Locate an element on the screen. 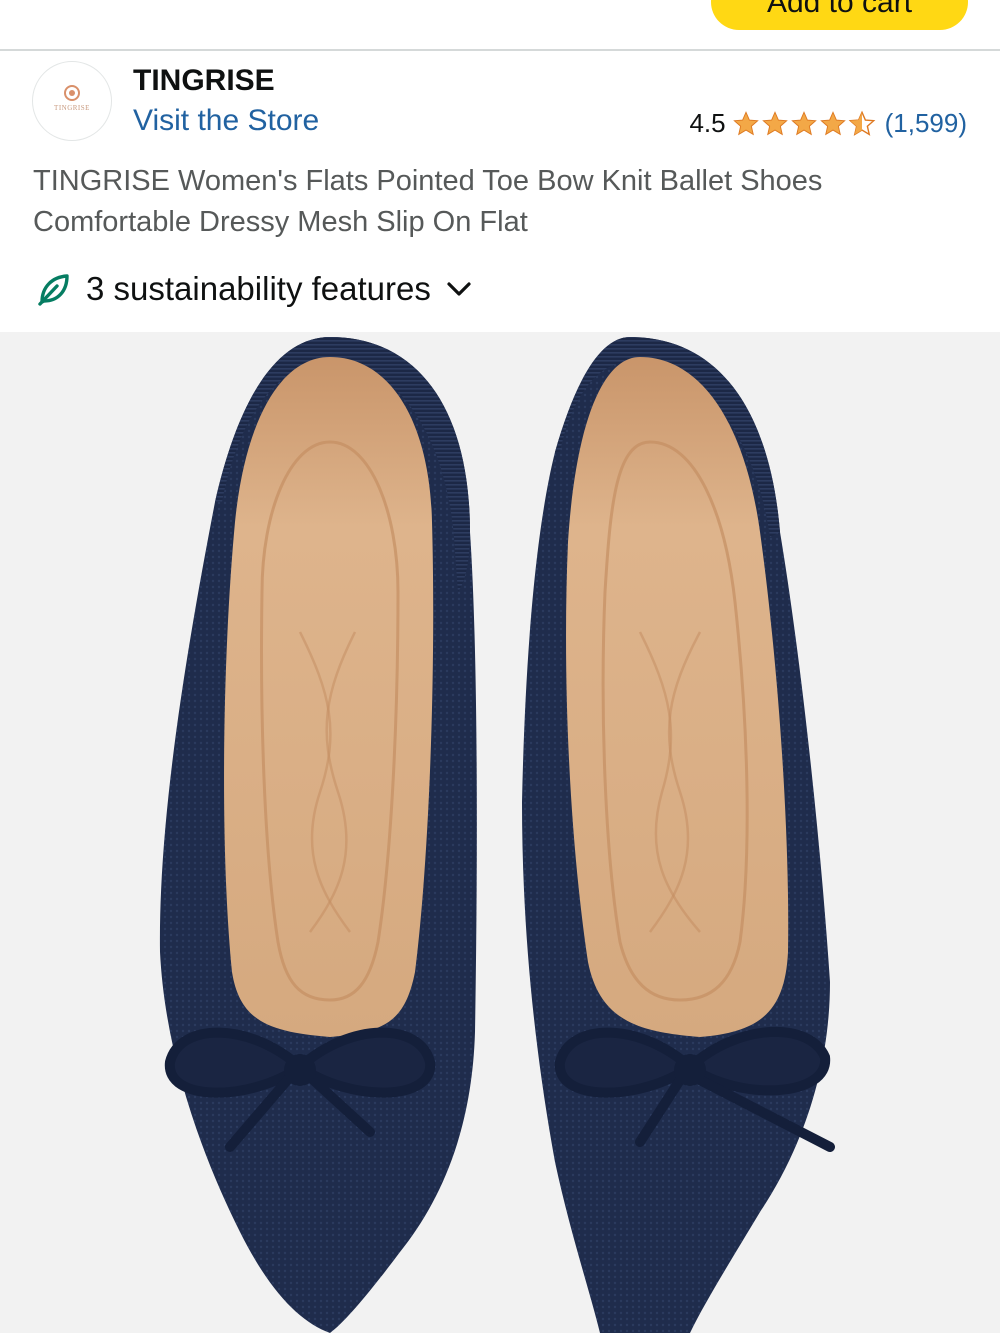  brand-logo: TINGRISE is located at coordinates (72, 101).